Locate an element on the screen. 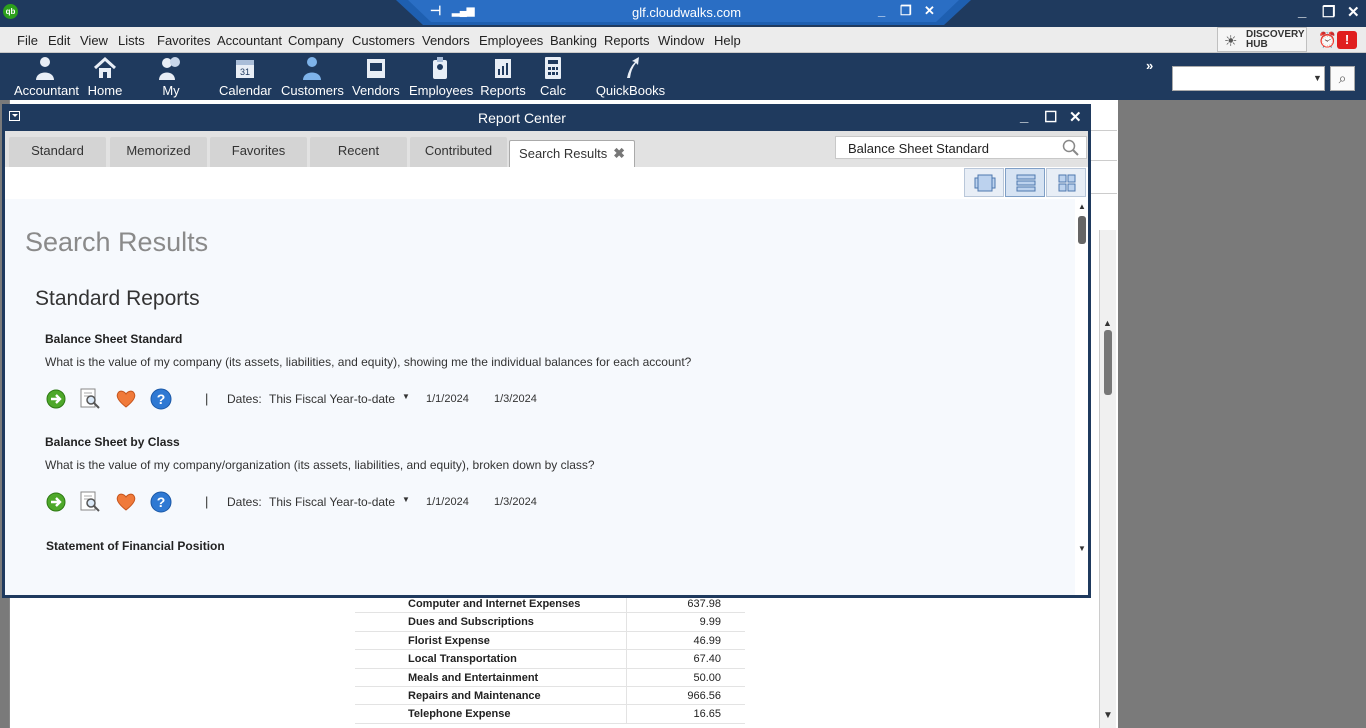  menu-vendors: Vendors is located at coordinates (446, 40).